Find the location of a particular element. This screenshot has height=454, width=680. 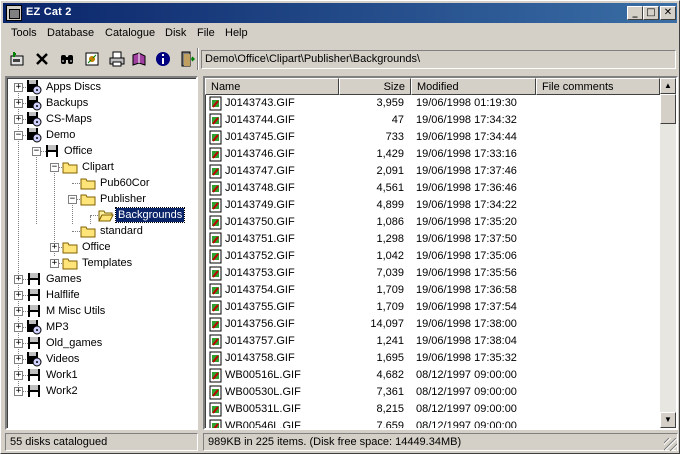

maximize-button: □ is located at coordinates (651, 13).